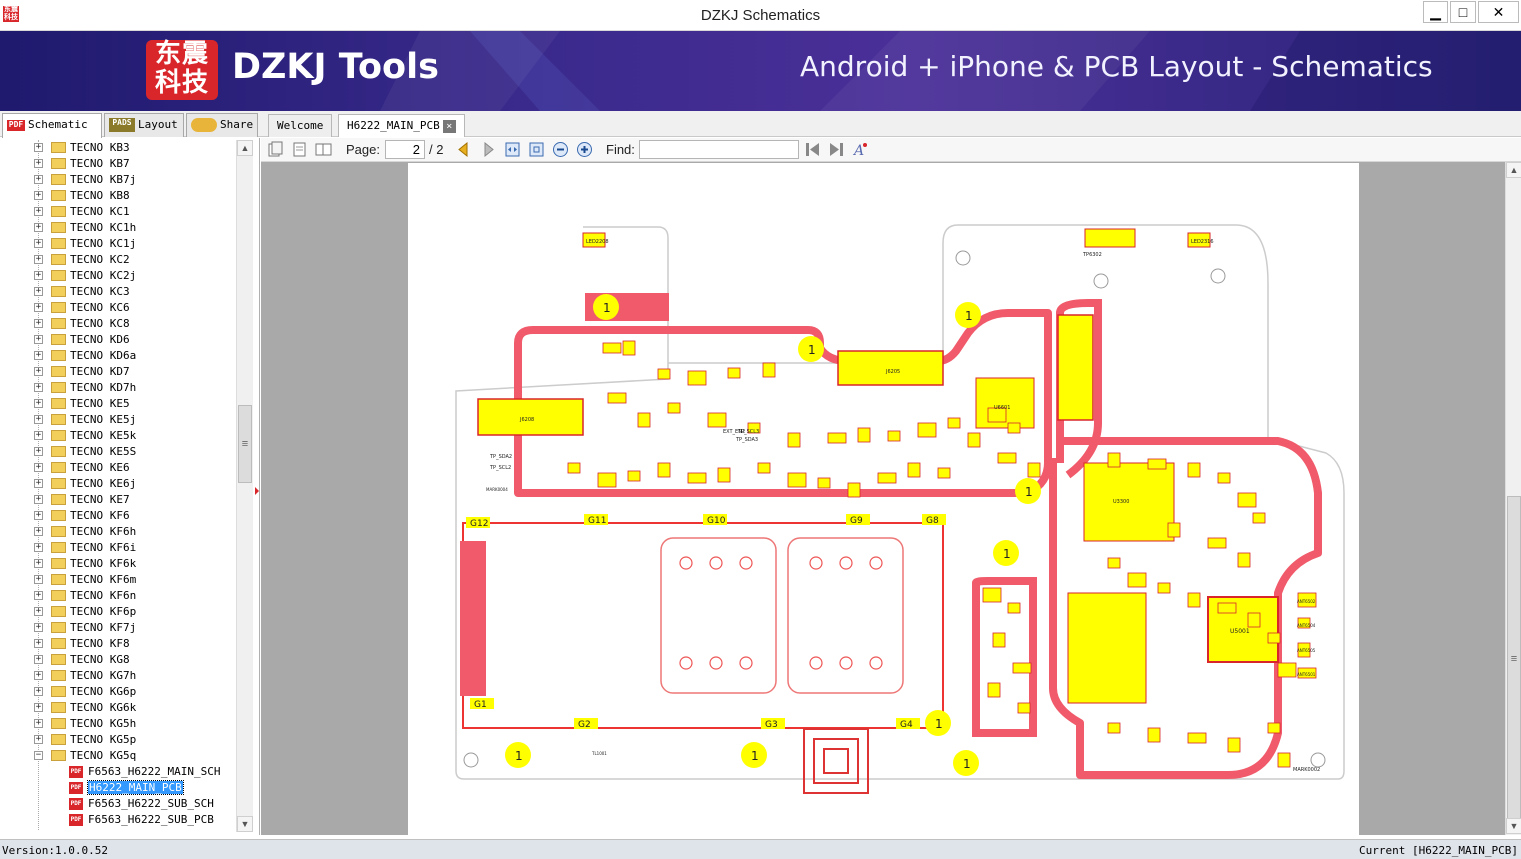 The width and height of the screenshot is (1521, 859). What do you see at coordinates (118, 788) in the screenshot?
I see `tree-file-item: PDF H6222_MAIN_PCB` at bounding box center [118, 788].